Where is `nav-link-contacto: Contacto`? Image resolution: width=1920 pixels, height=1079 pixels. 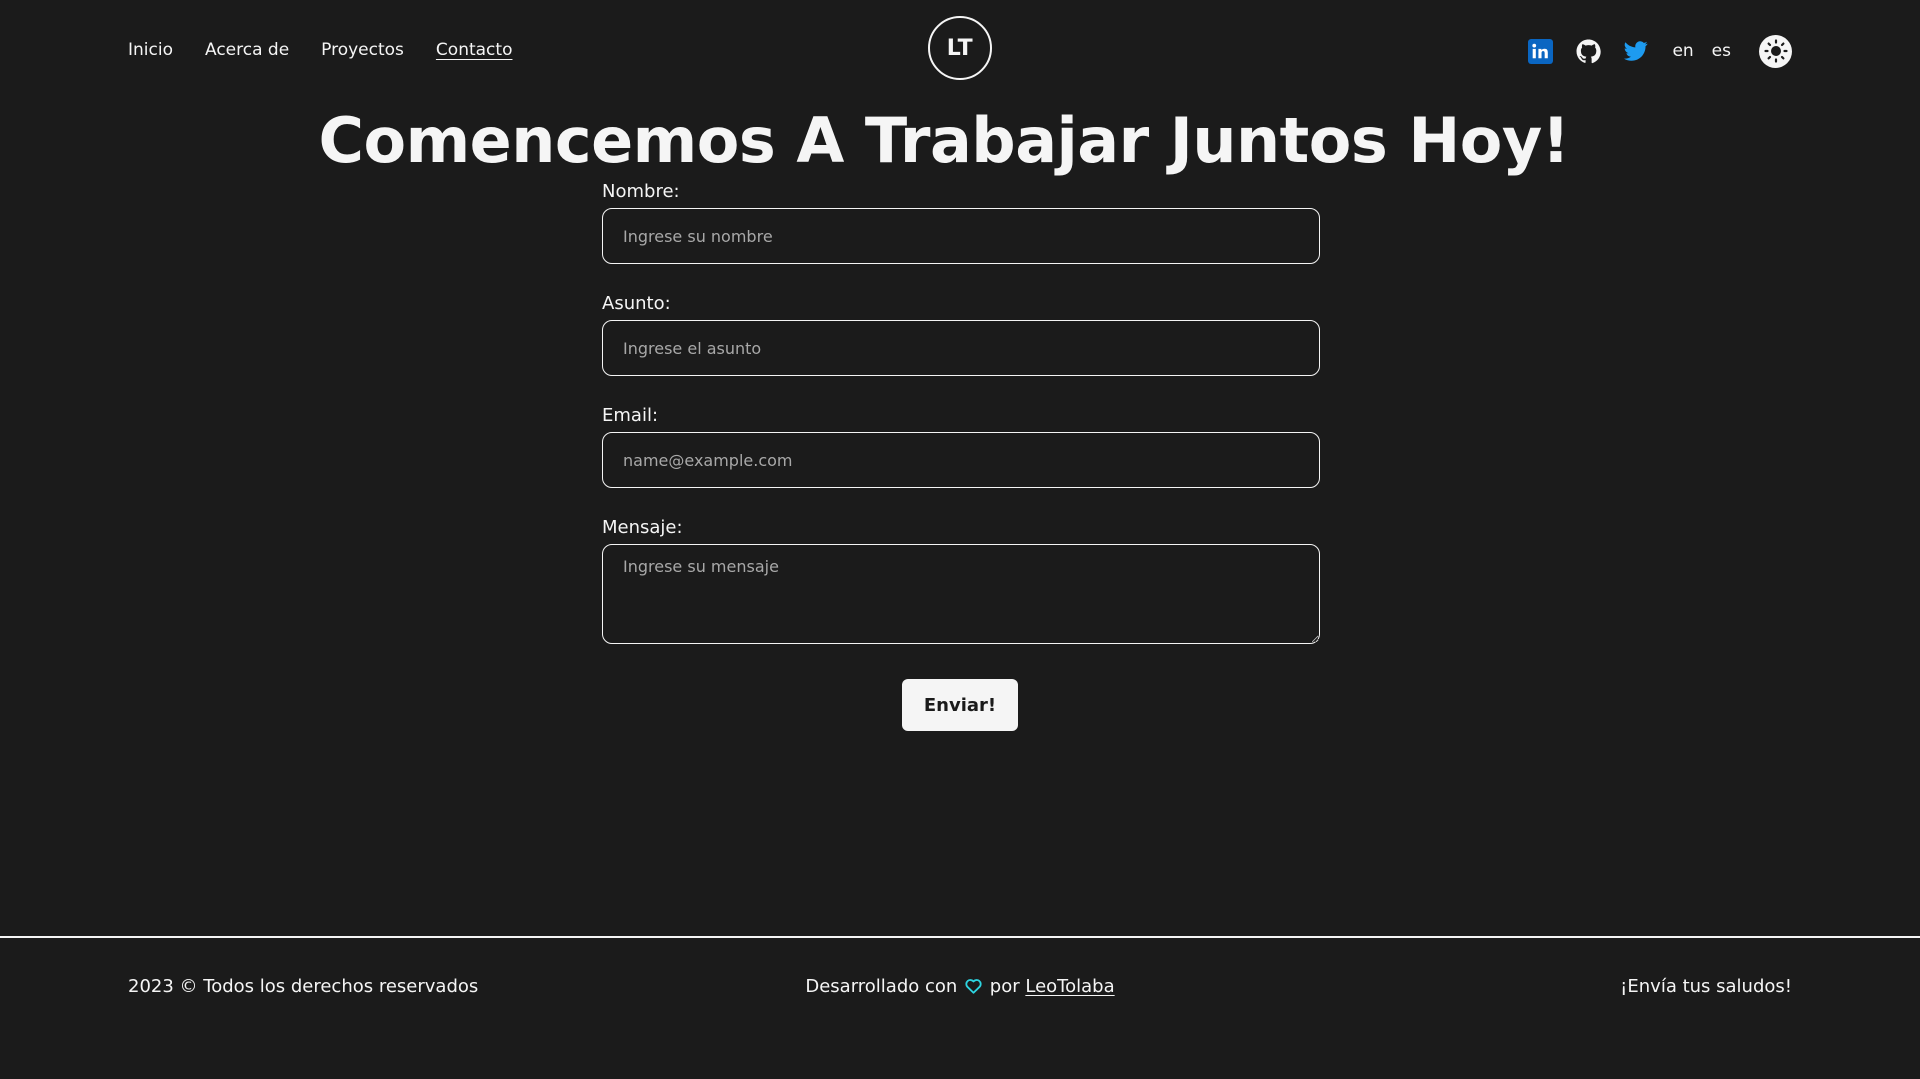
nav-link-contacto: Contacto is located at coordinates (474, 50).